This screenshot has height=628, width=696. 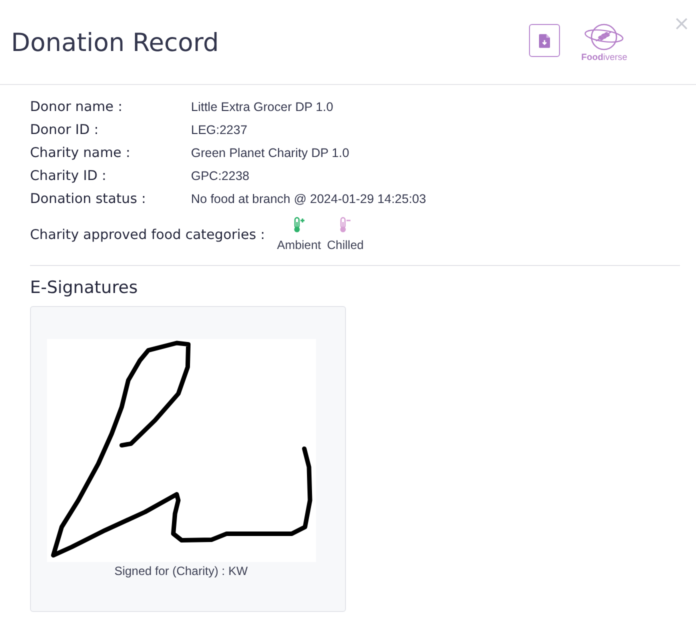 I want to click on download-button, so click(x=544, y=40).